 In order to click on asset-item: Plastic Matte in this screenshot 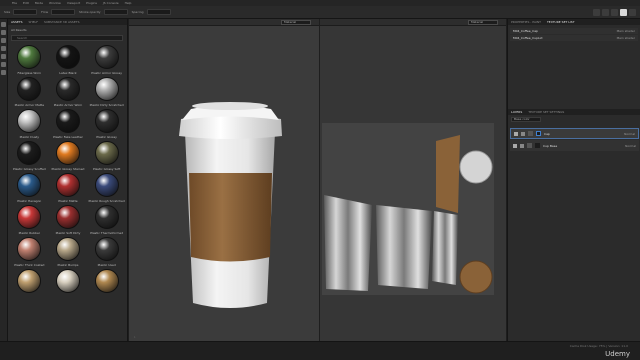, I will do `click(68, 188)`.